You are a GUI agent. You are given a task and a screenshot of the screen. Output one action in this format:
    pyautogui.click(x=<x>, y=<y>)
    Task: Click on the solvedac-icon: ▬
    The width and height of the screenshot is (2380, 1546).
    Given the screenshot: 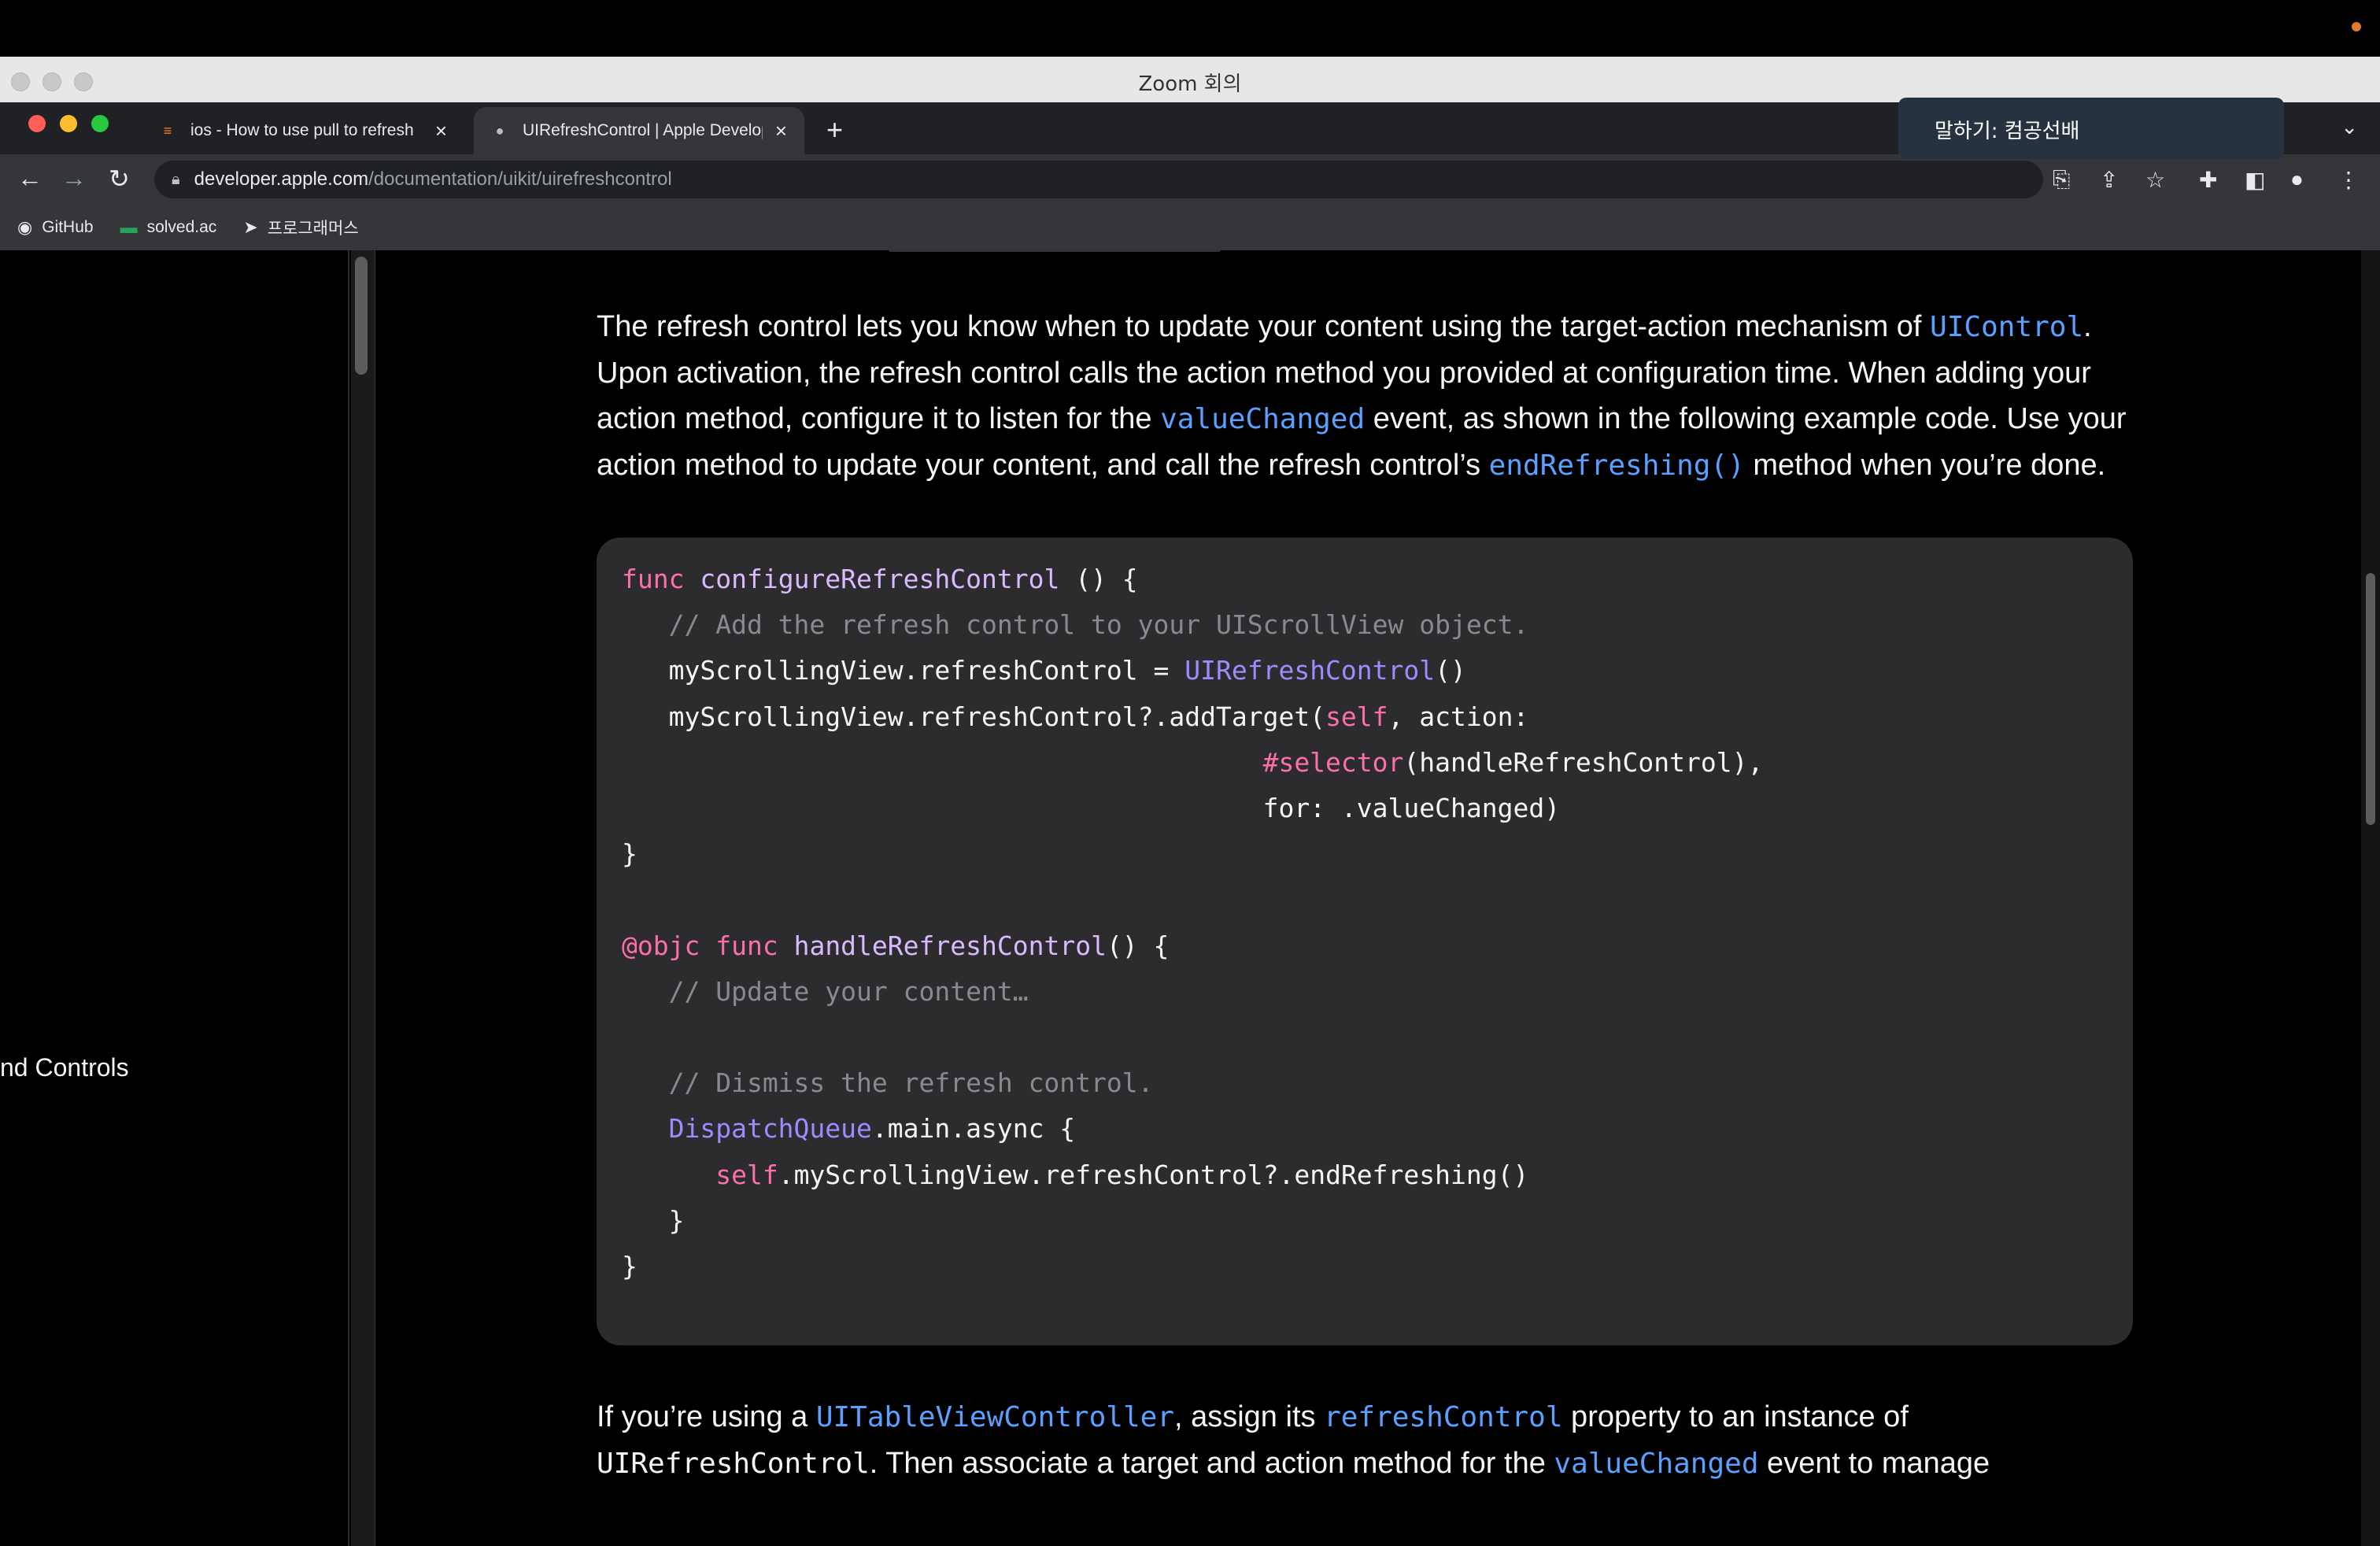 What is the action you would take?
    pyautogui.click(x=129, y=227)
    